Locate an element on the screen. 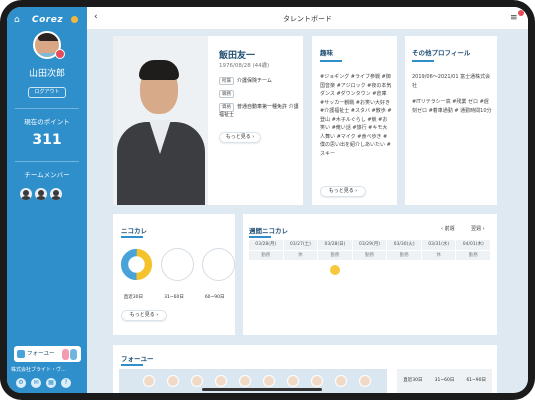  follow-banner-button: フォーユー is located at coordinates (47, 354).